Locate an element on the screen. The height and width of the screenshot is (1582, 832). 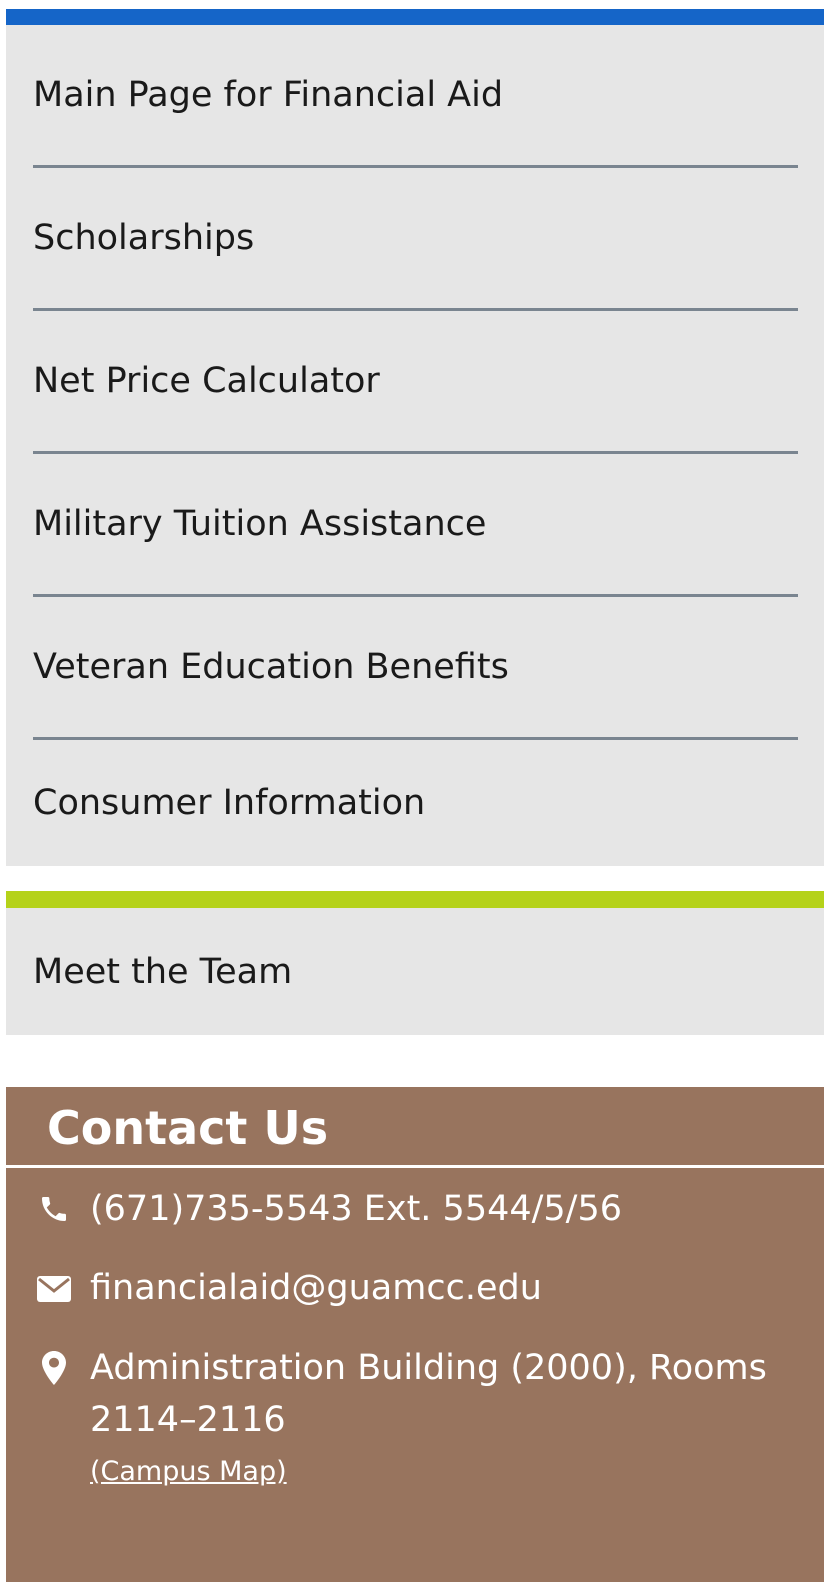
contact-email: financialaid@guamcc.edu is located at coordinates (316, 1288).